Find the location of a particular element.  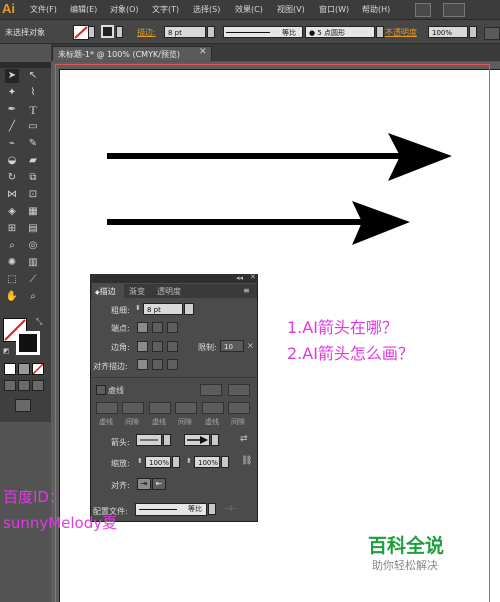

blob-brush-tool-icon: ◒ is located at coordinates (12, 161).